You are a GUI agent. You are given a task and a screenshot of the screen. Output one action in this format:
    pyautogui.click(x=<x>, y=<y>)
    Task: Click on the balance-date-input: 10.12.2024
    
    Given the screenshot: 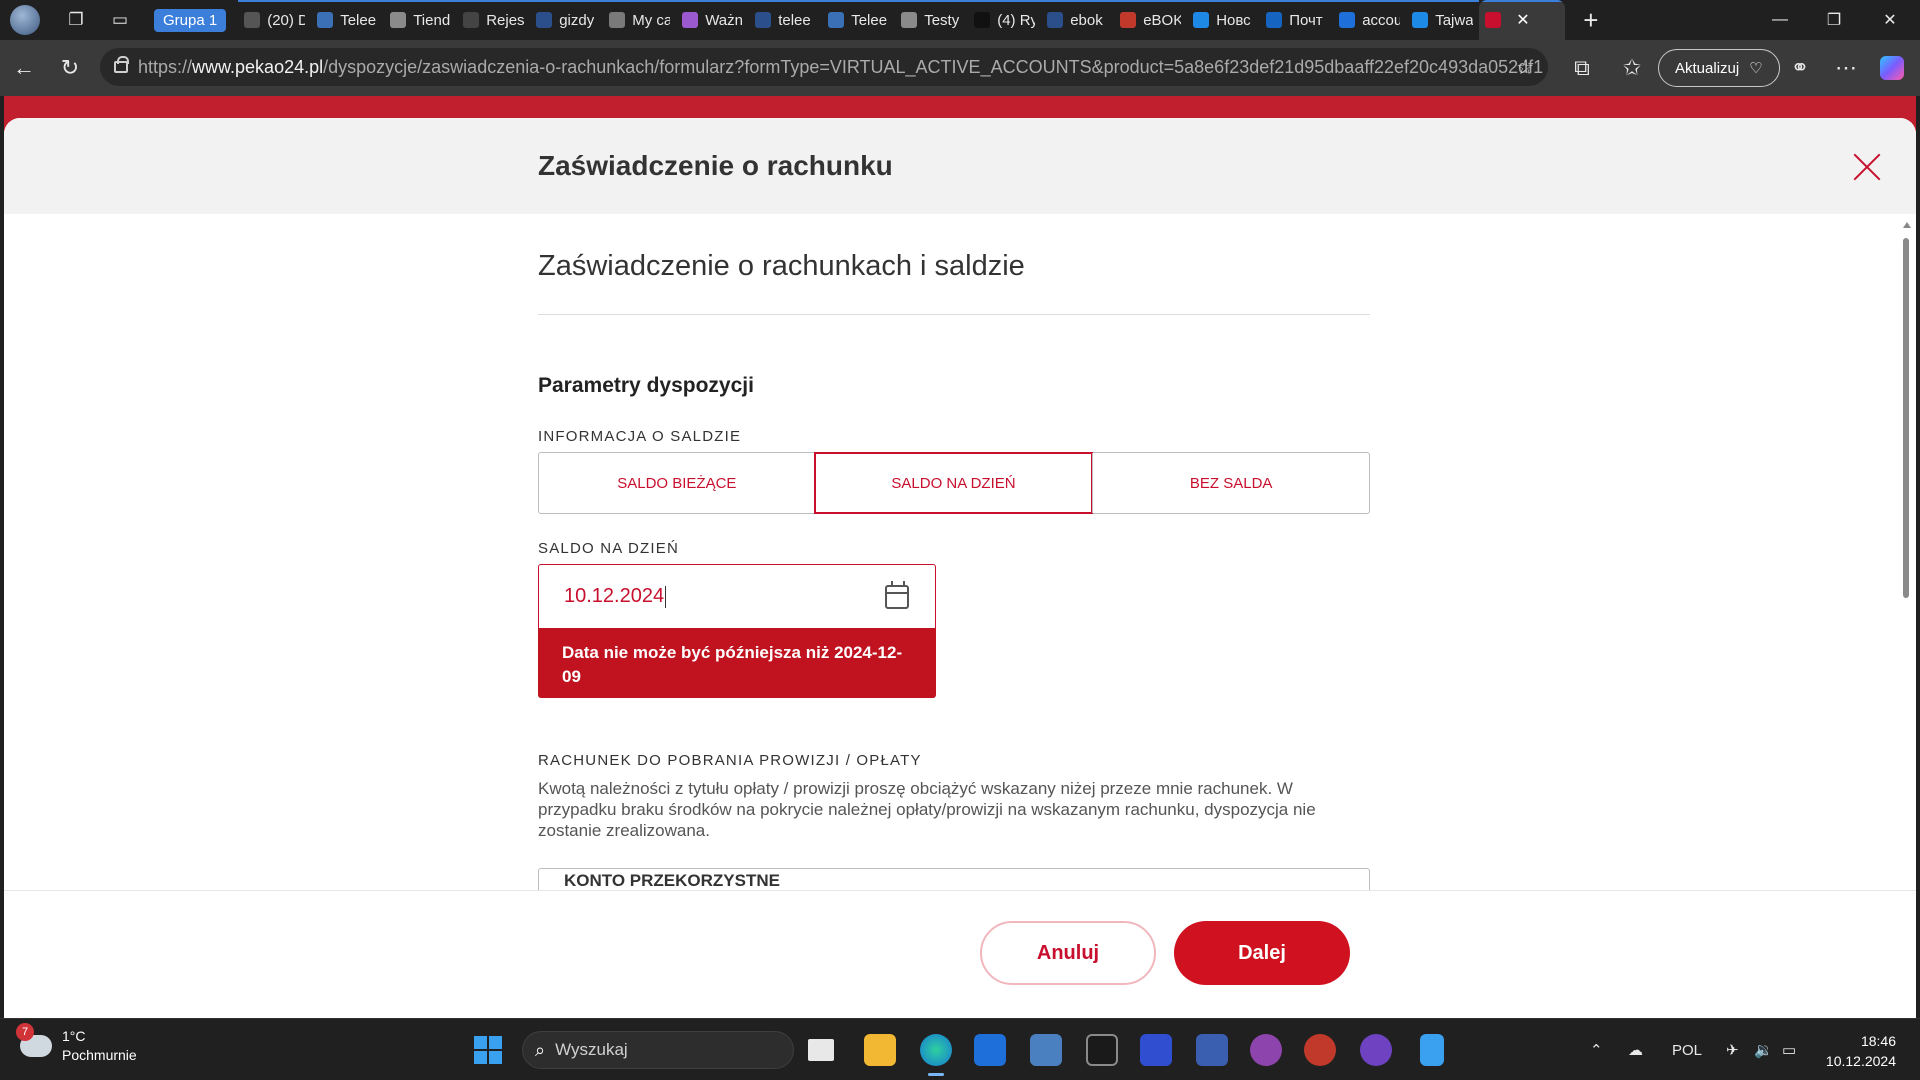 What is the action you would take?
    pyautogui.click(x=737, y=596)
    